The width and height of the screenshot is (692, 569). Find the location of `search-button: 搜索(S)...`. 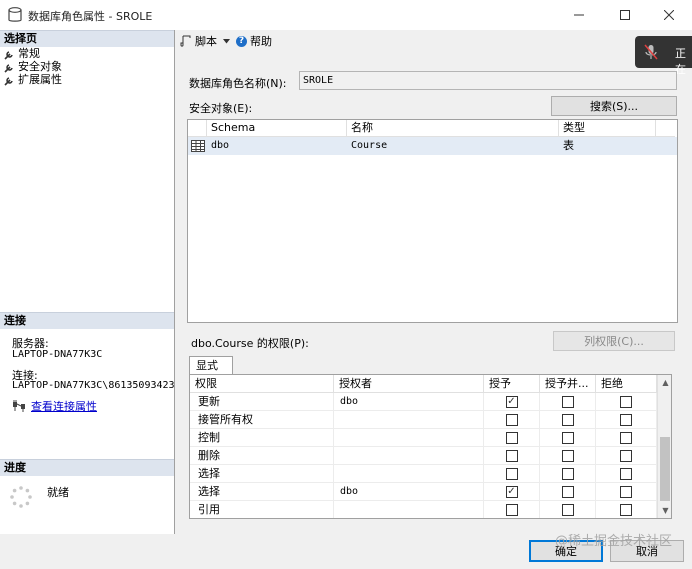

search-button: 搜索(S)... is located at coordinates (614, 106).